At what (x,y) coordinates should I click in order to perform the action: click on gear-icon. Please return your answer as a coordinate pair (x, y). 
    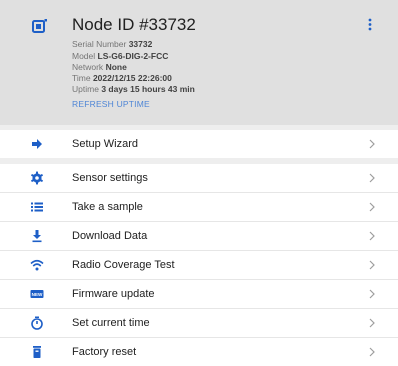
    Looking at the image, I should click on (37, 178).